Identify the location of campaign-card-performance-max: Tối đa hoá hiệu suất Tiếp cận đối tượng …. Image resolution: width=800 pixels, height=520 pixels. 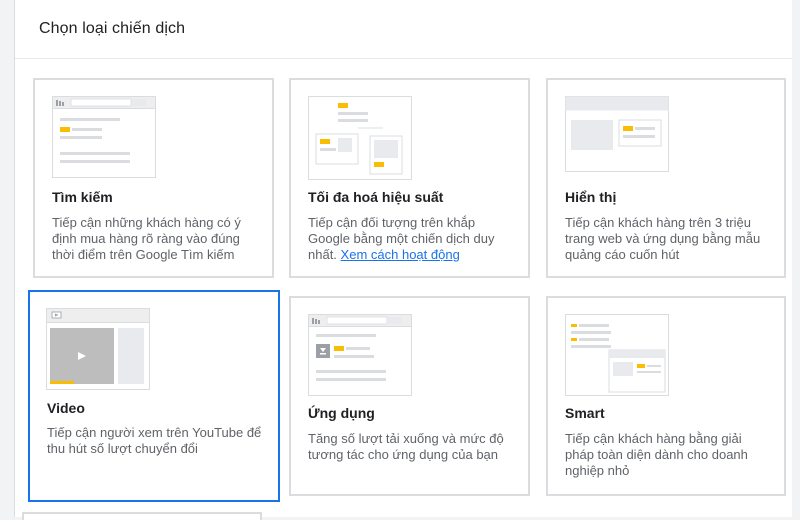
(409, 178).